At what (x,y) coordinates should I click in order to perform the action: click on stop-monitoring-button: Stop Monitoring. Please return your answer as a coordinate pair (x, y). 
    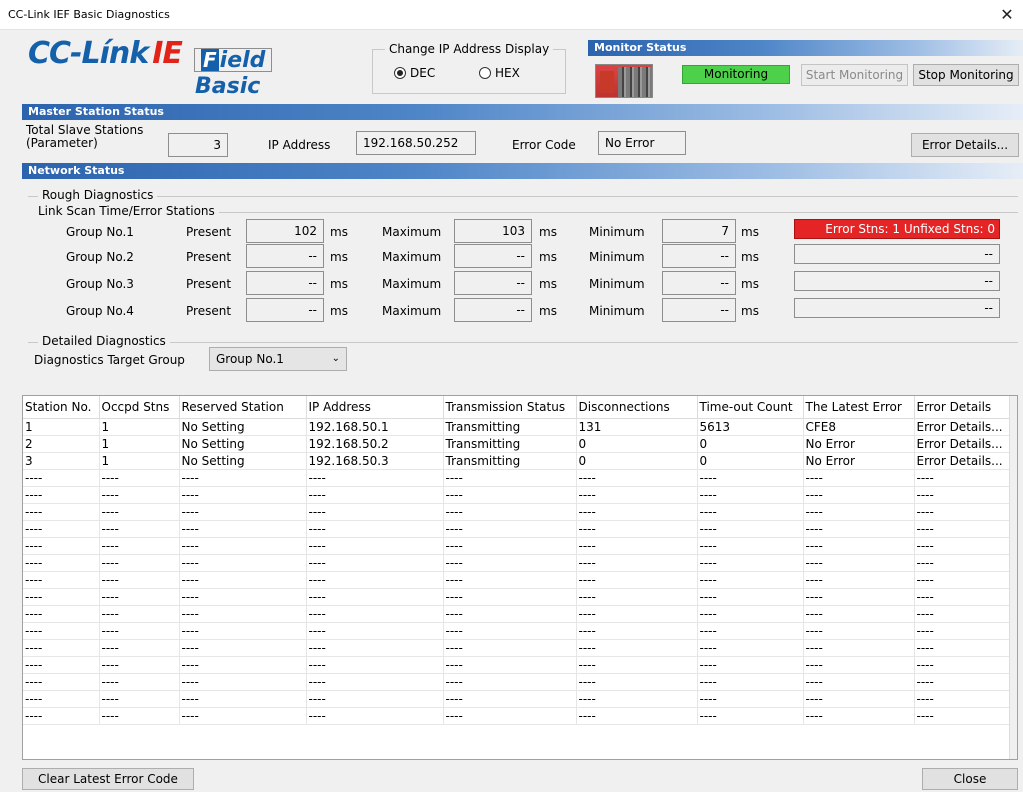
    Looking at the image, I should click on (966, 75).